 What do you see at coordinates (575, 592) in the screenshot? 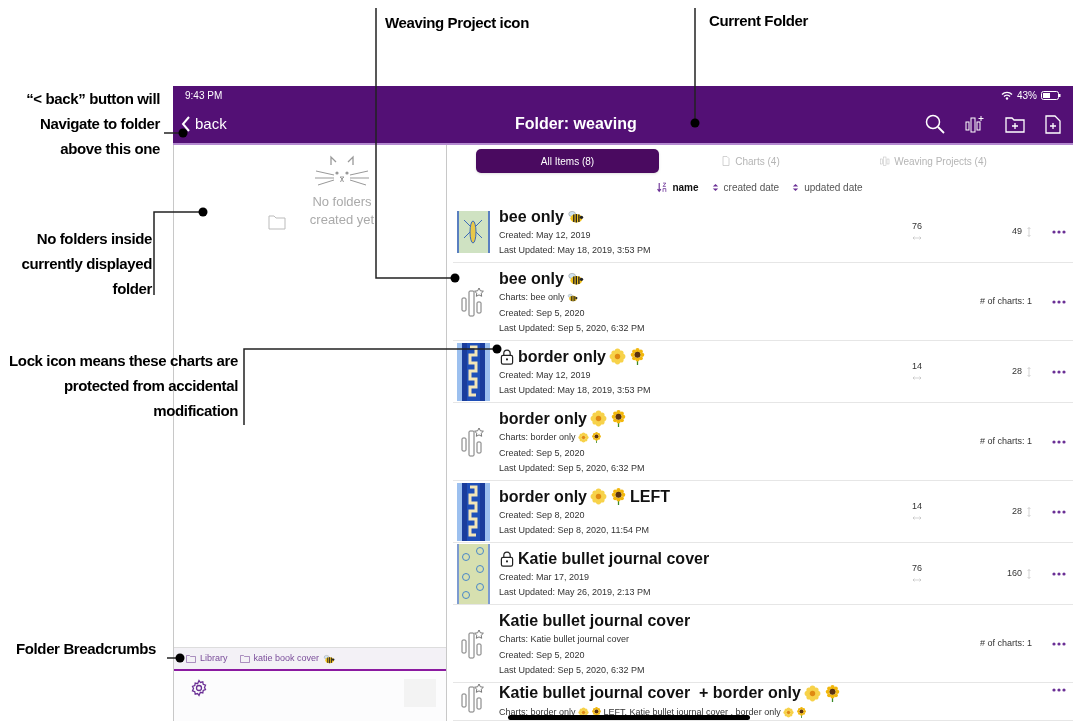
I see `item-date: Last Updated: May 26, 2019, 2:13 PM` at bounding box center [575, 592].